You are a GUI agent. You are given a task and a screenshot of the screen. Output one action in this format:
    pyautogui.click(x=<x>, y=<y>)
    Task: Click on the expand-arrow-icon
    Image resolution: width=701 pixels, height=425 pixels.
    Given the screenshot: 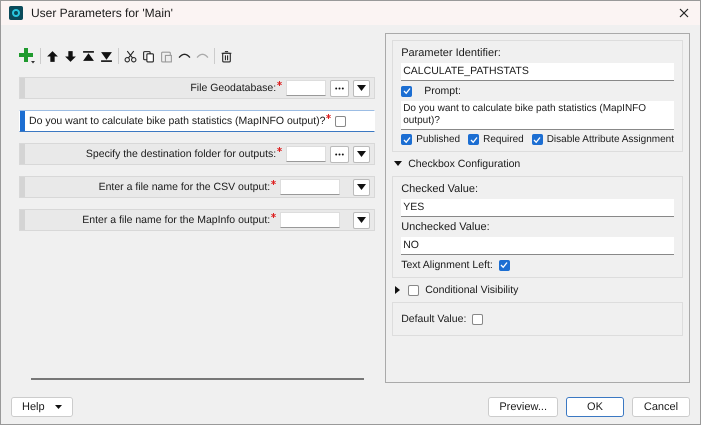 What is the action you would take?
    pyautogui.click(x=398, y=290)
    